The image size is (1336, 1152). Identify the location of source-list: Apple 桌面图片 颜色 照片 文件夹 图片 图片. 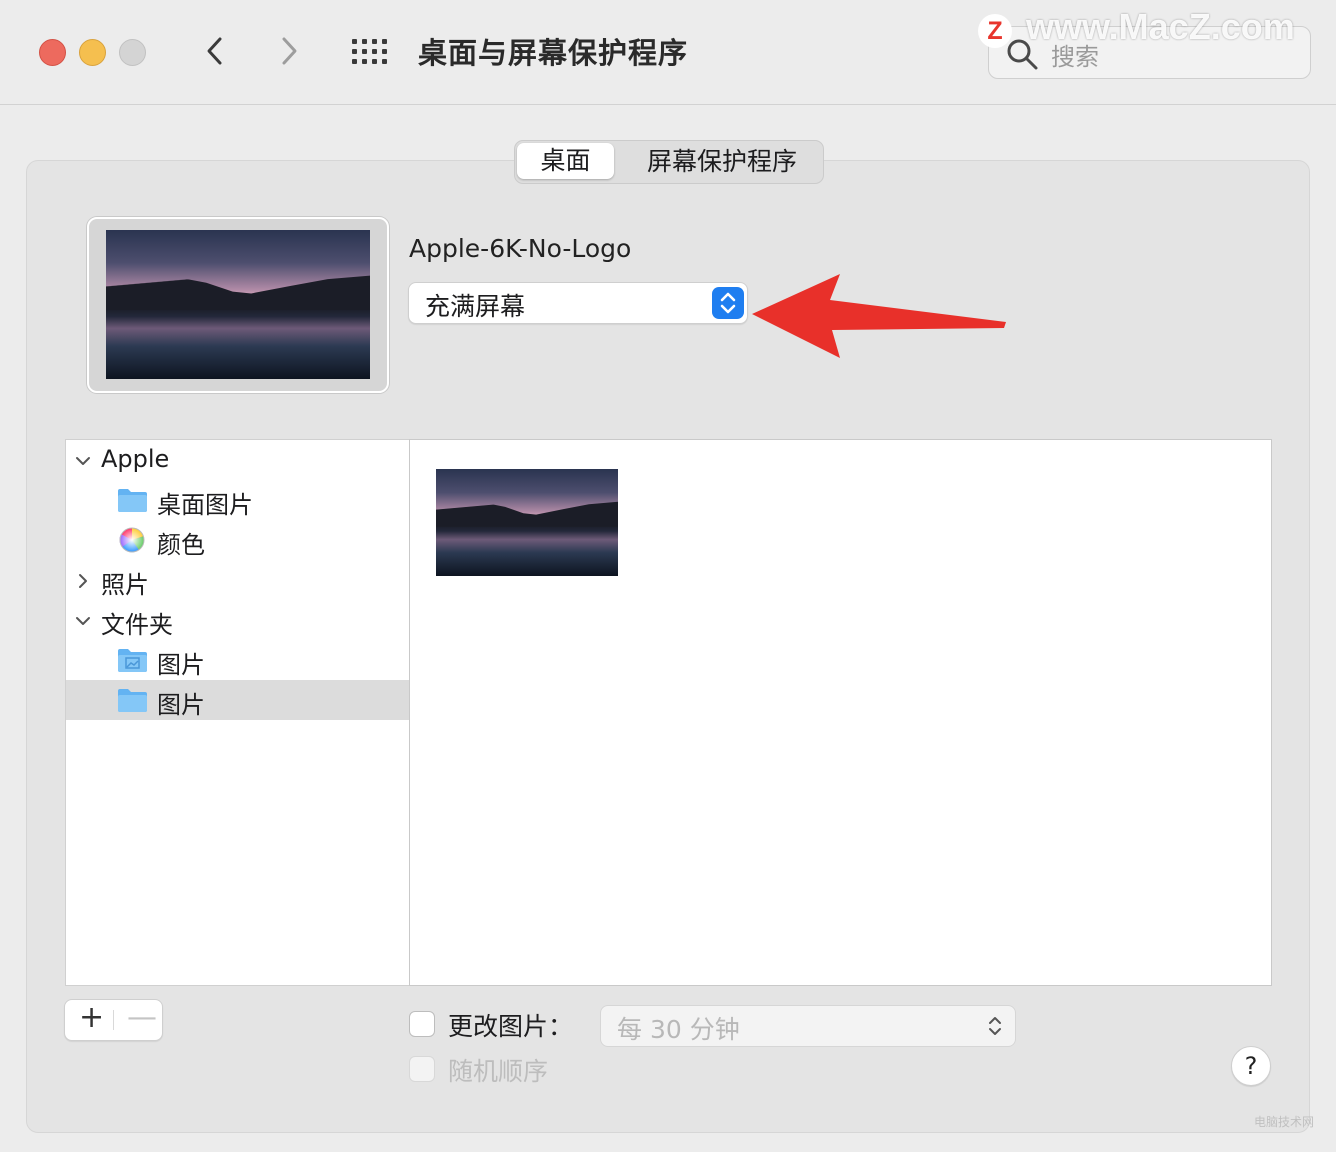
(238, 712).